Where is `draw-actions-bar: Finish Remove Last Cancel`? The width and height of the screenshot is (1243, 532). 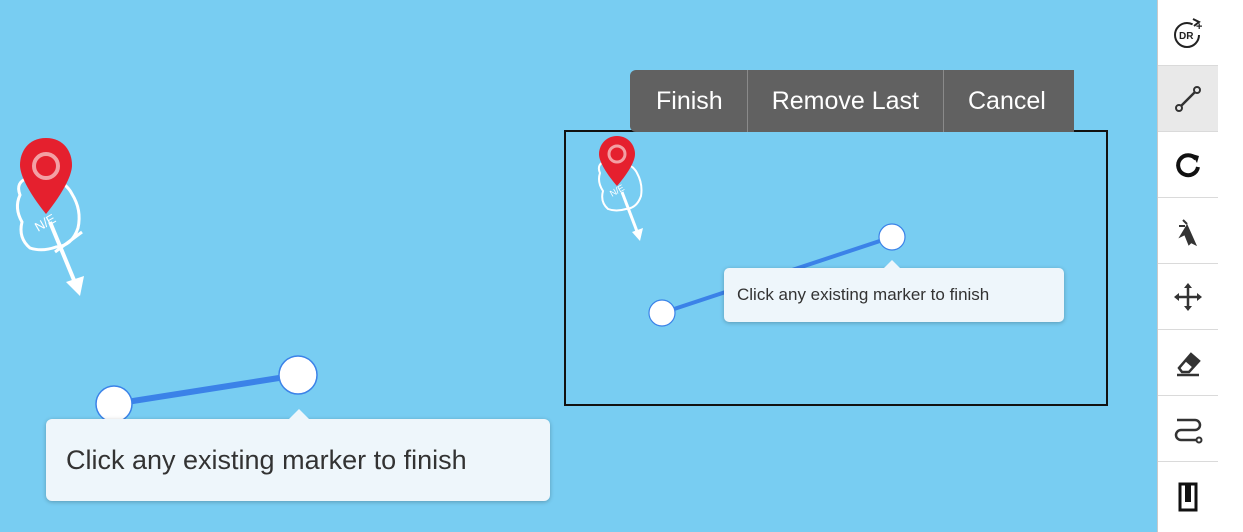
draw-actions-bar: Finish Remove Last Cancel is located at coordinates (852, 101).